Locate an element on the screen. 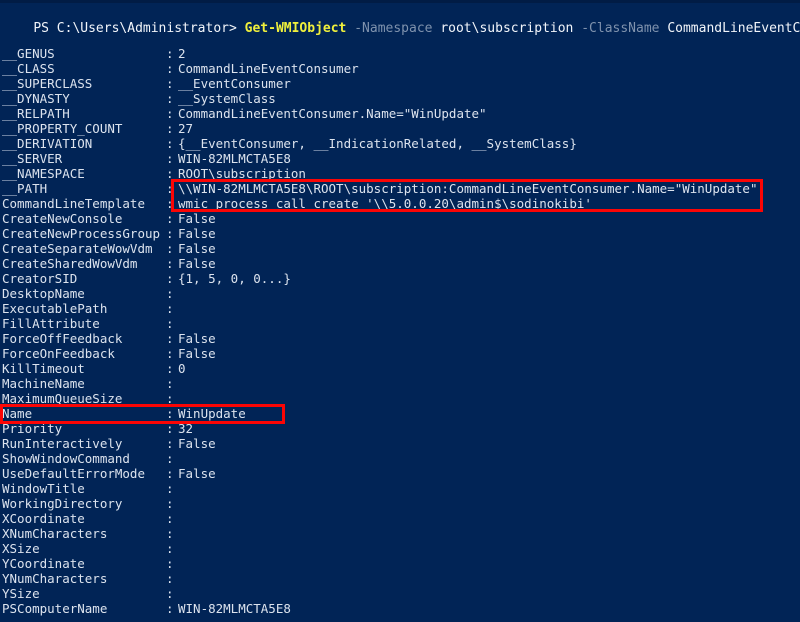 This screenshot has height=622, width=800. property-value: 32 is located at coordinates (186, 428).